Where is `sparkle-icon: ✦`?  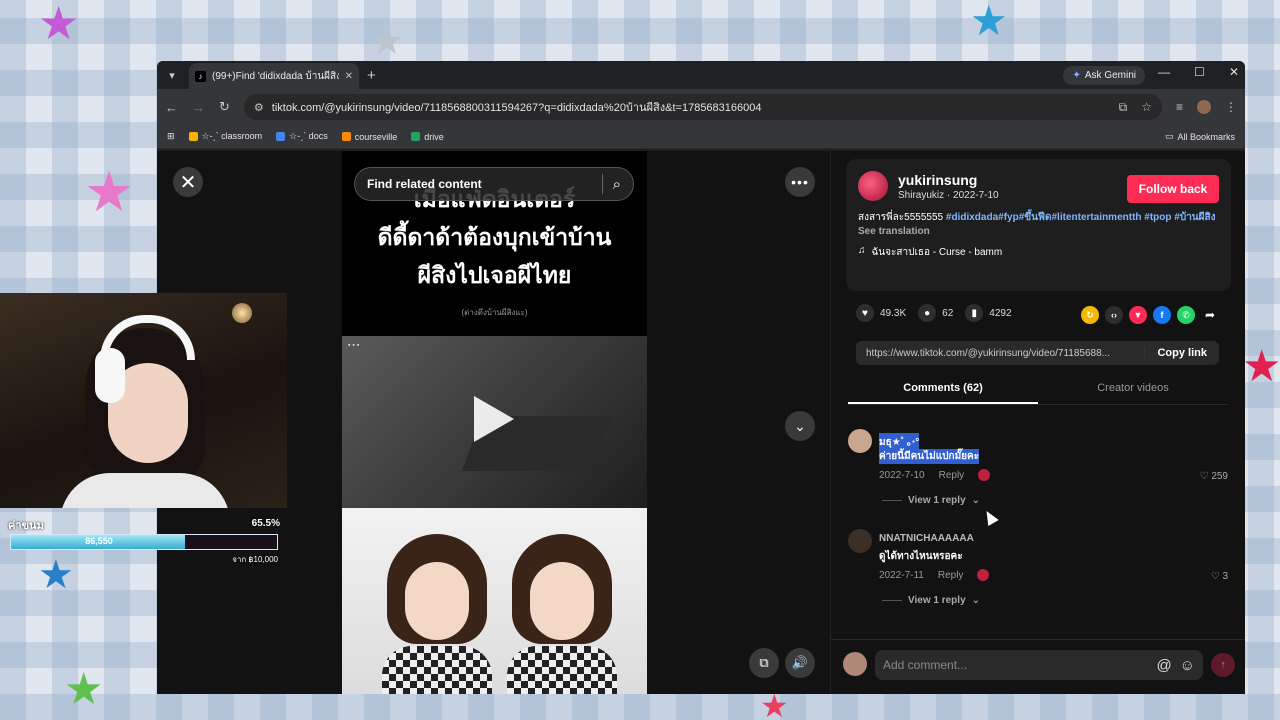
sparkle-icon: ✦ is located at coordinates (1076, 75).